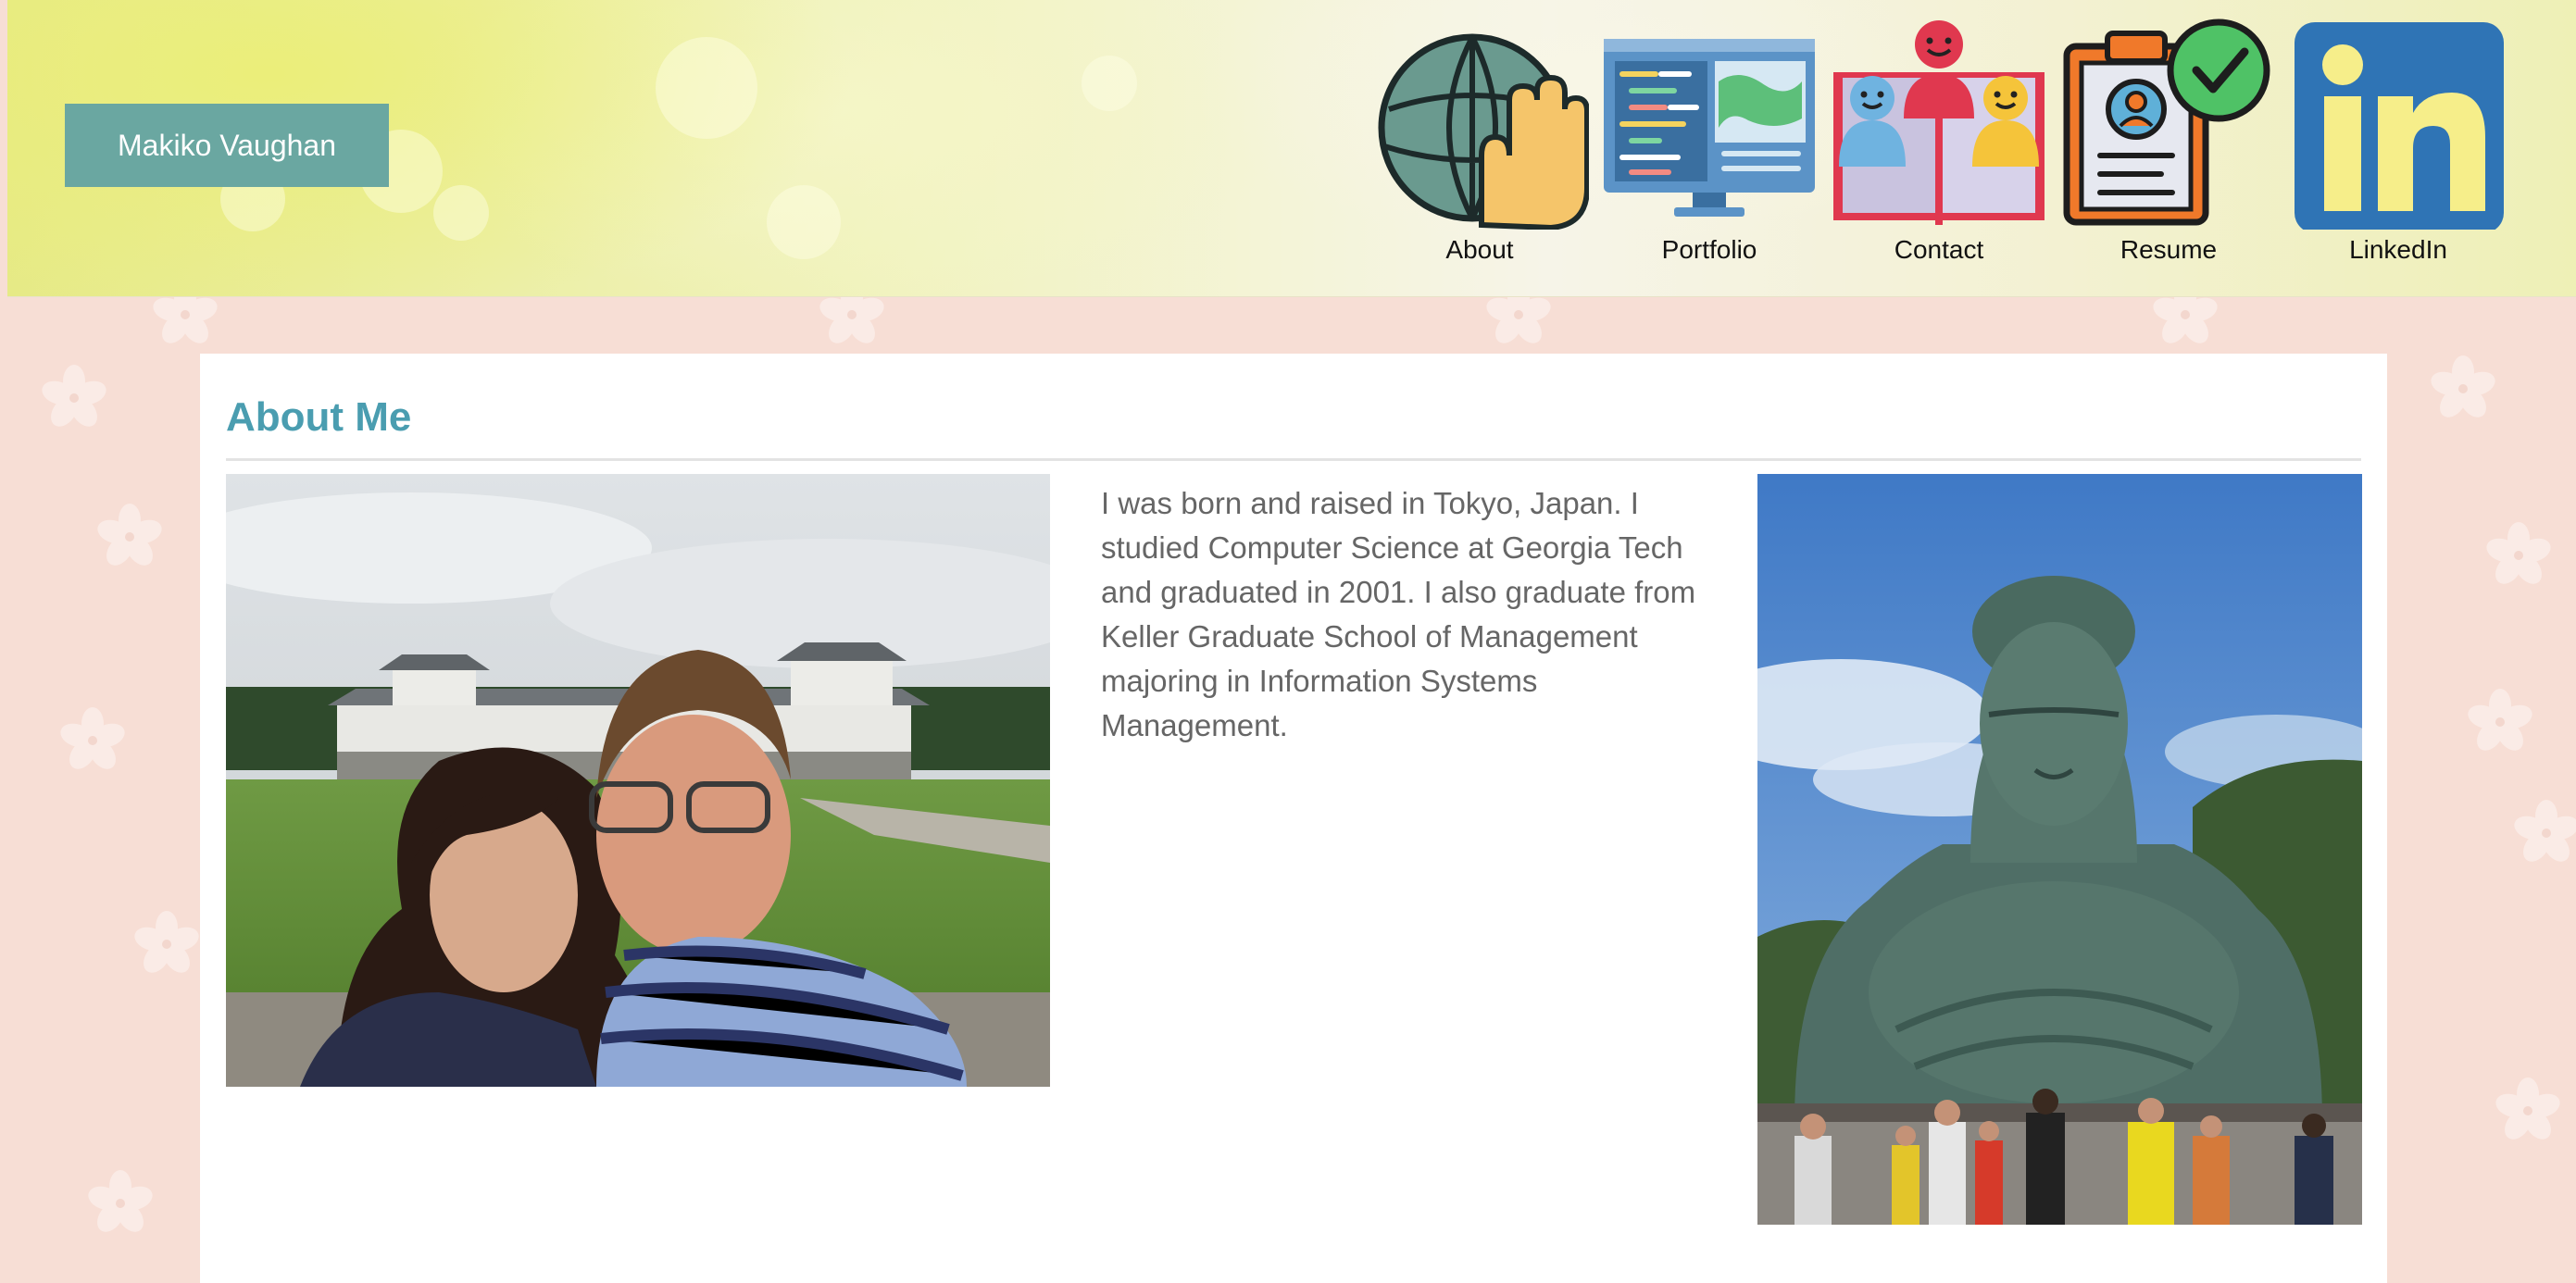 The height and width of the screenshot is (1283, 2576). Describe the element at coordinates (2398, 249) in the screenshot. I see `nav-linkedin-label: LinkedIn` at that location.